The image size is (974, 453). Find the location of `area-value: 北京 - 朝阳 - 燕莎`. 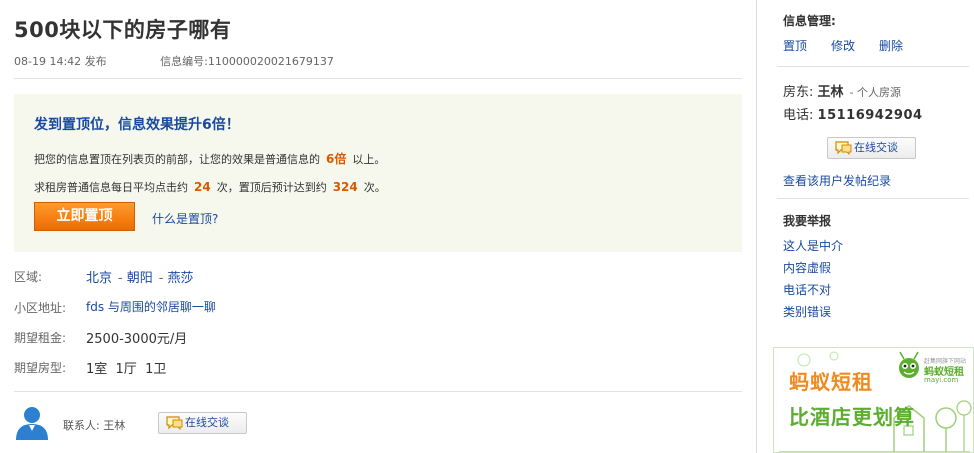

area-value: 北京 - 朝阳 - 燕莎 is located at coordinates (139, 276).